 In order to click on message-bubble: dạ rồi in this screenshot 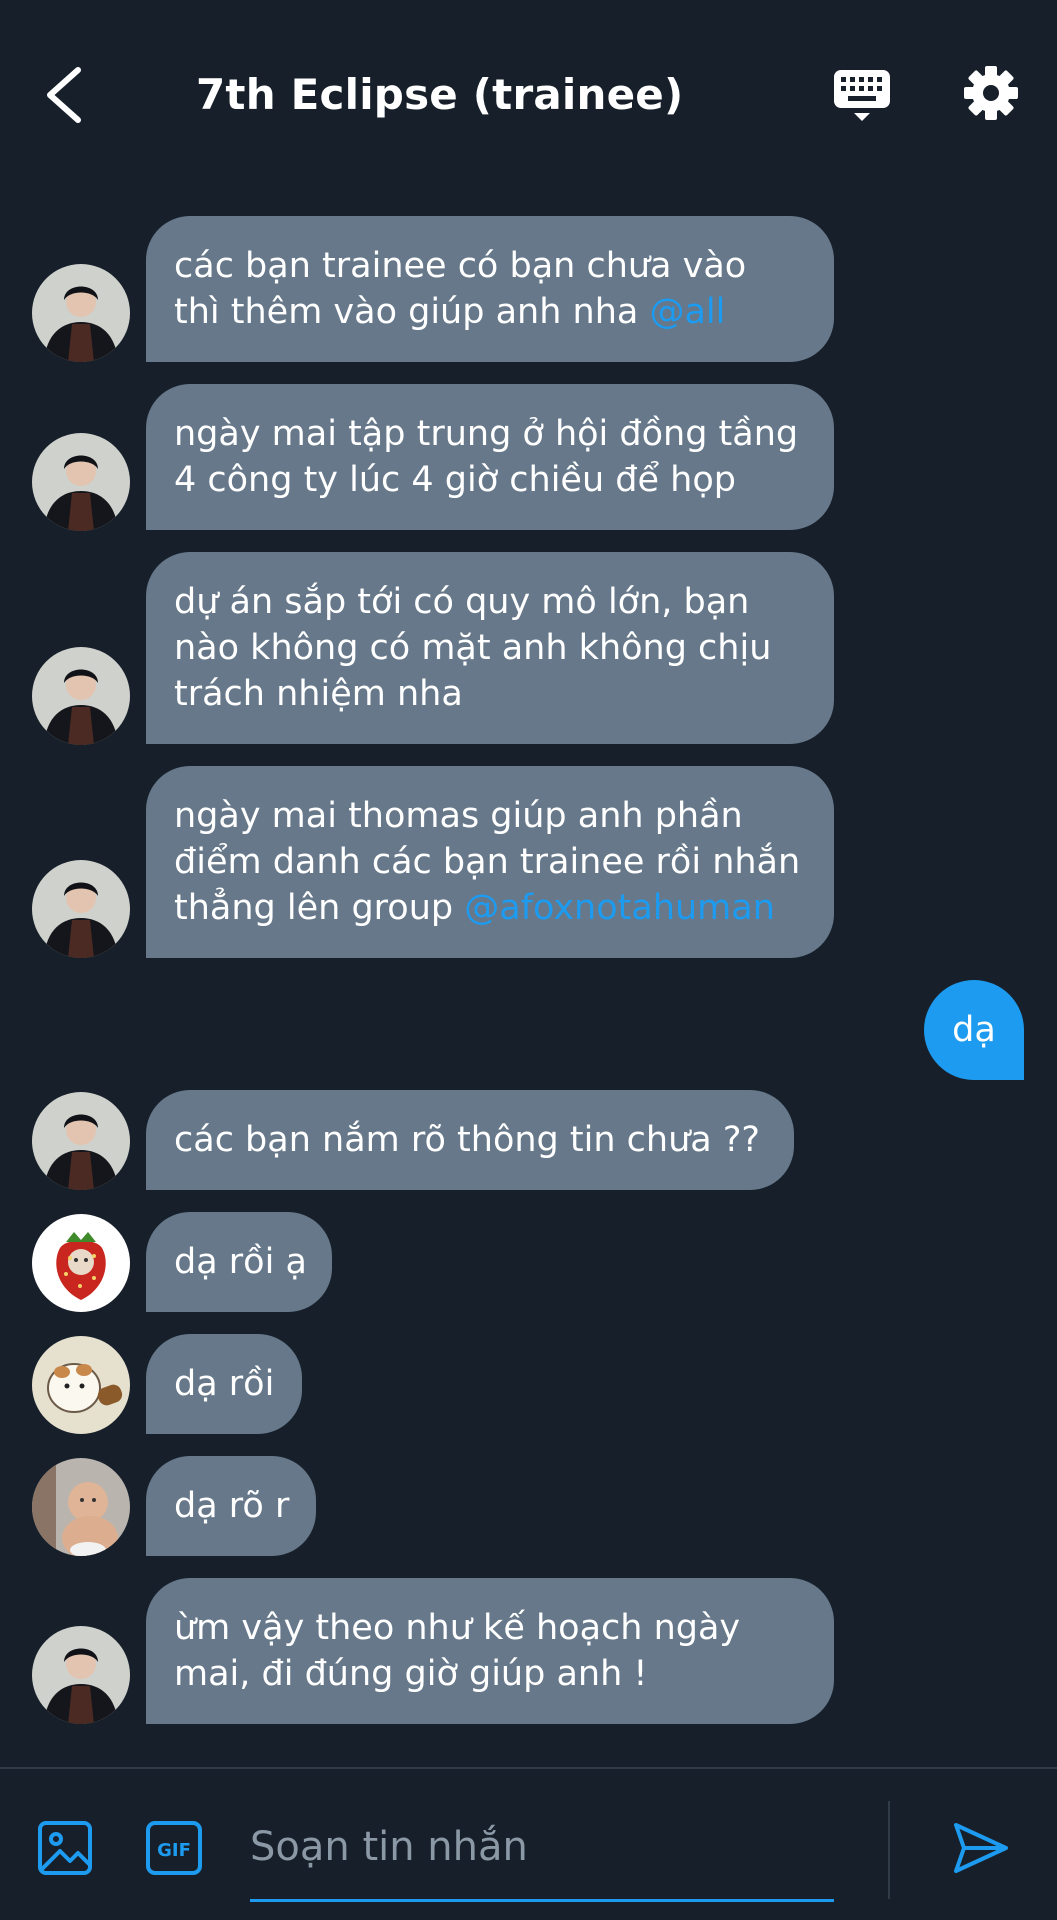, I will do `click(224, 1384)`.